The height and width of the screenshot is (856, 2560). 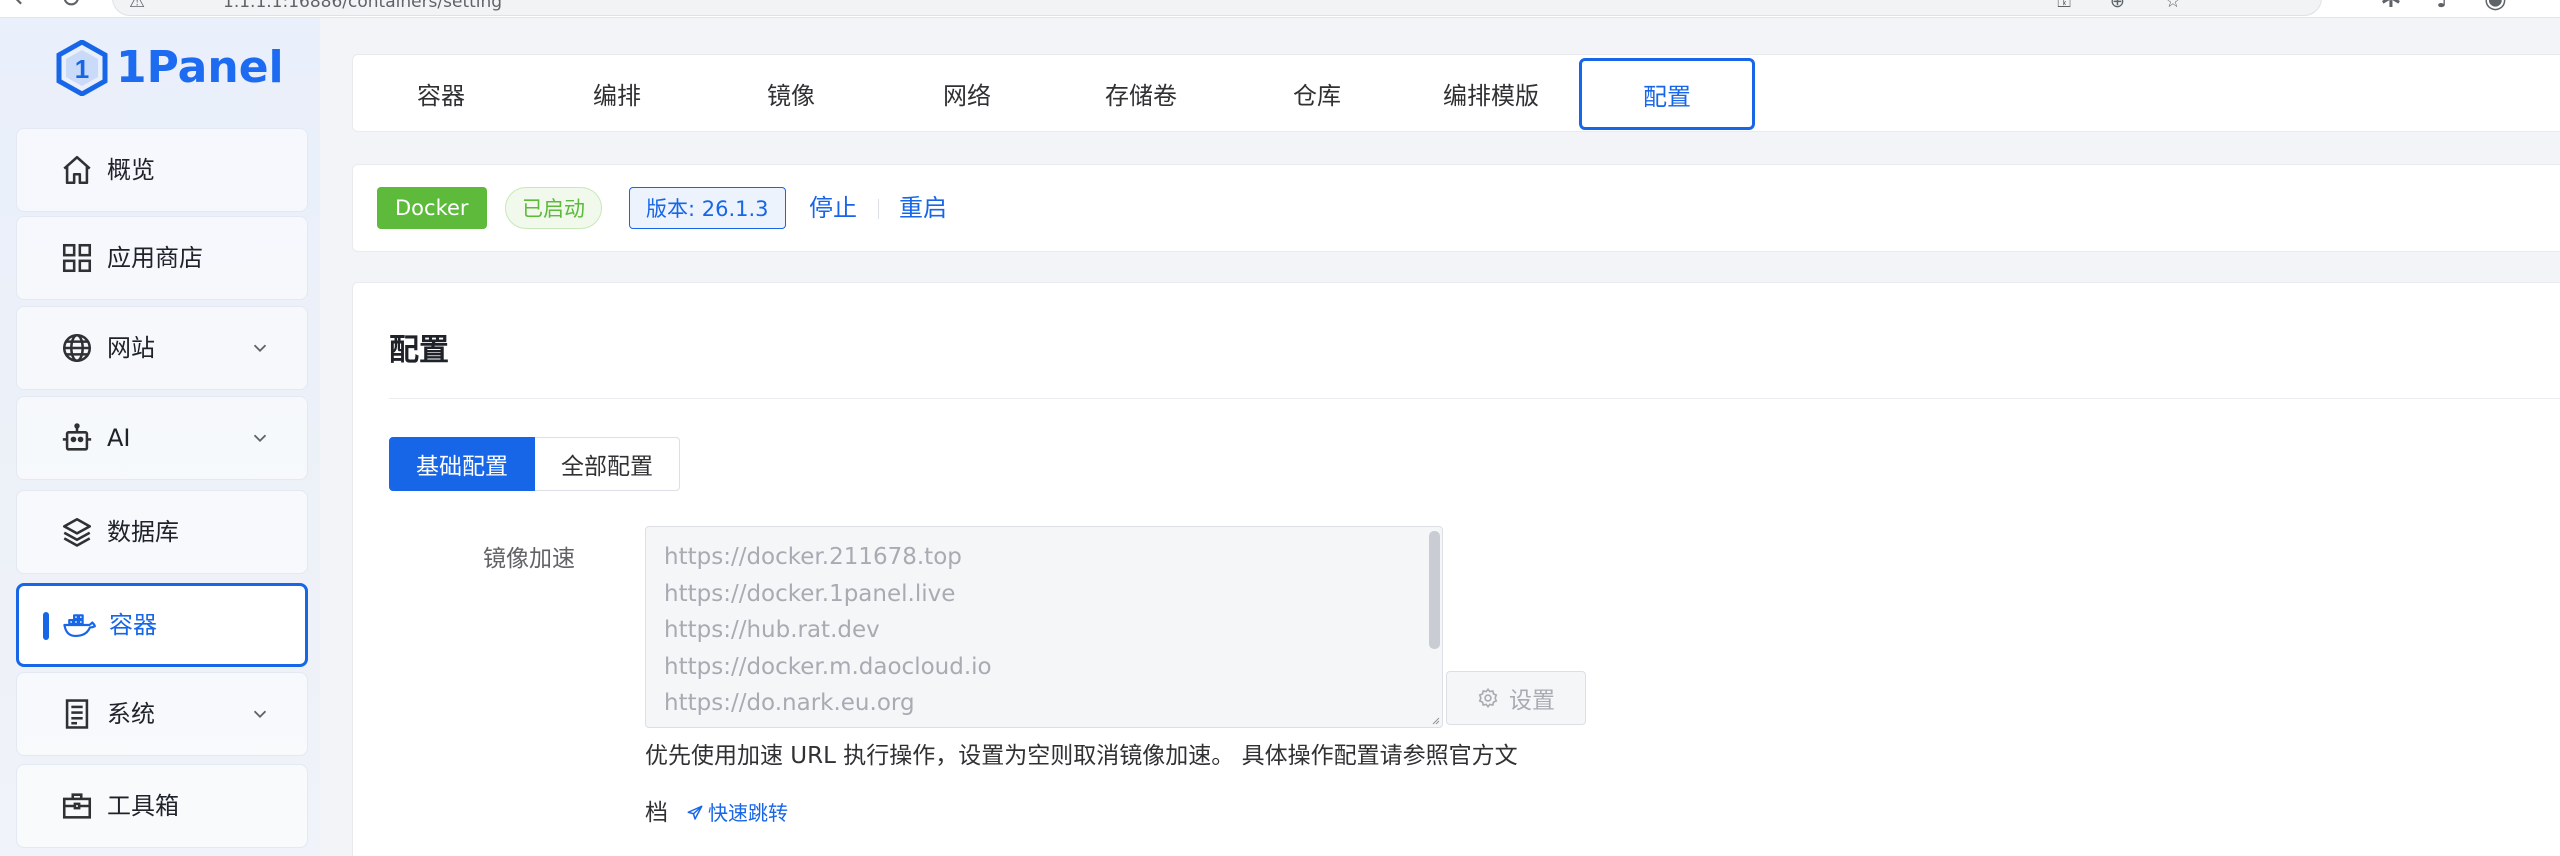 I want to click on tab-volumes: 存储卷, so click(x=1141, y=93).